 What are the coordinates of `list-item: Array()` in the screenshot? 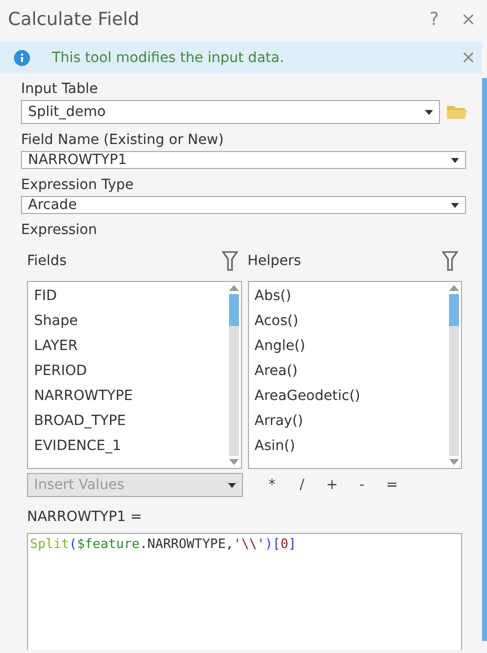 It's located at (347, 421).